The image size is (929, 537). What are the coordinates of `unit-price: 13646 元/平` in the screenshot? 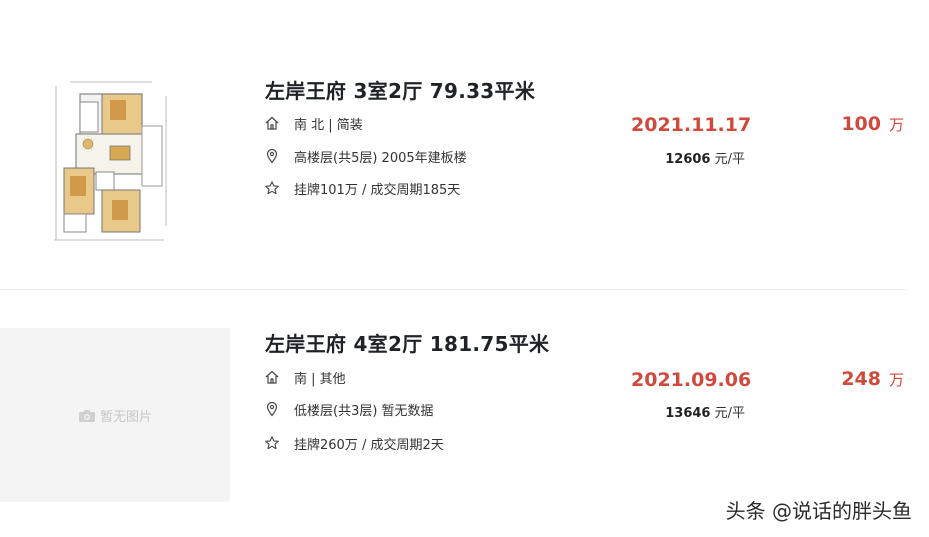 It's located at (705, 411).